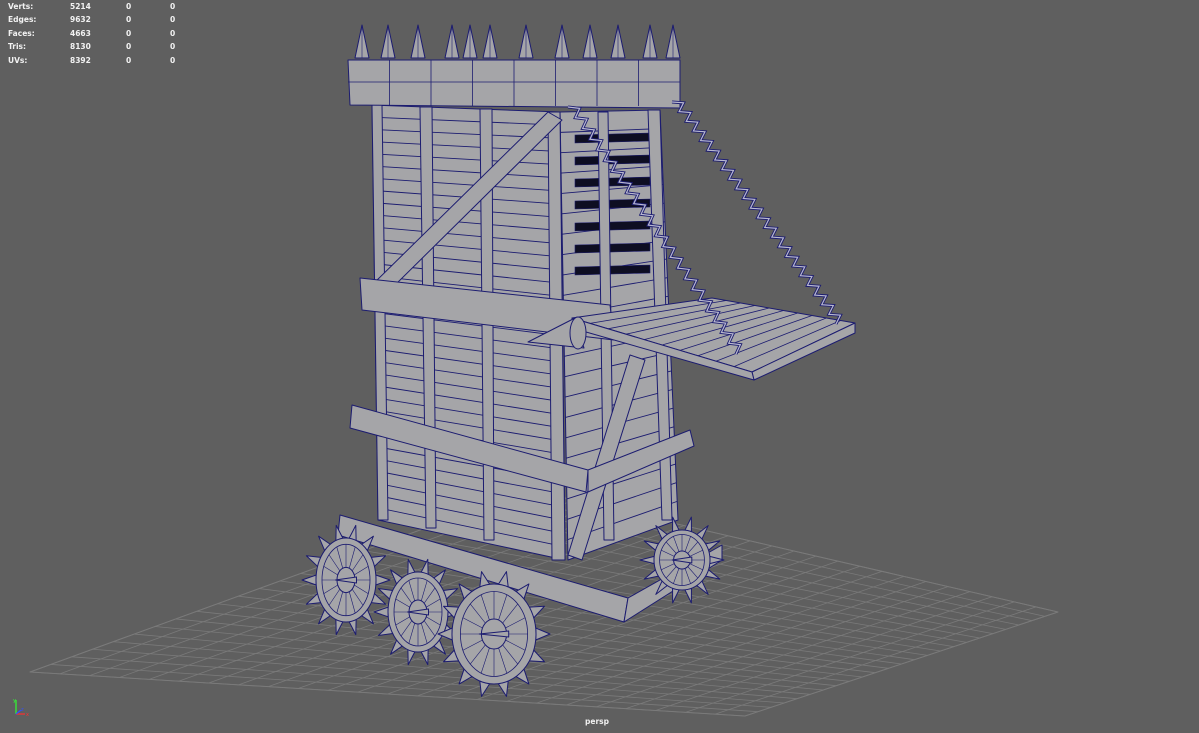 The width and height of the screenshot is (1199, 733). Describe the element at coordinates (99, 46) in the screenshot. I see `hud-row-tris: Tris: 8130 0 0` at that location.